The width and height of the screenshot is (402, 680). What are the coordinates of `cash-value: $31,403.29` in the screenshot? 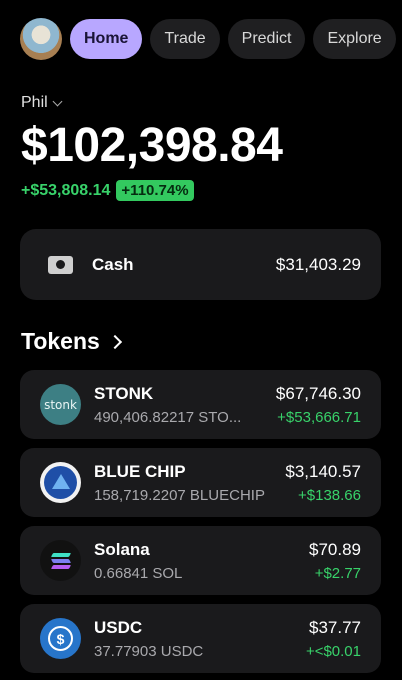 It's located at (318, 264).